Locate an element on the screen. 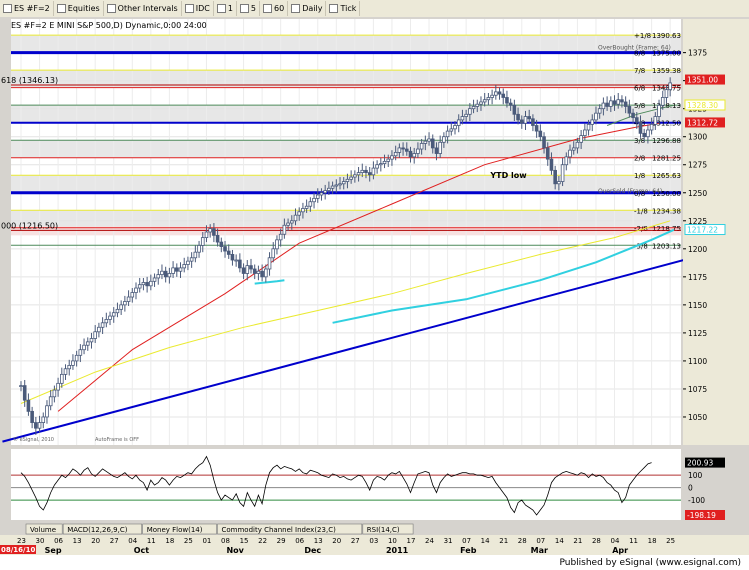 This screenshot has height=570, width=749. date-tick-label: 20 is located at coordinates (95, 541).